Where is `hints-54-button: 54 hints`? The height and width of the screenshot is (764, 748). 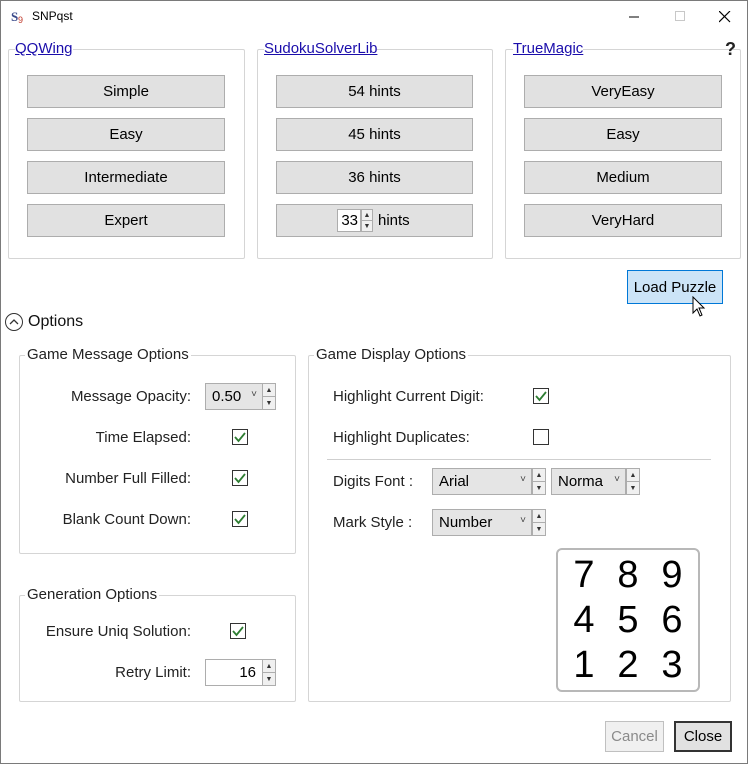 hints-54-button: 54 hints is located at coordinates (374, 91).